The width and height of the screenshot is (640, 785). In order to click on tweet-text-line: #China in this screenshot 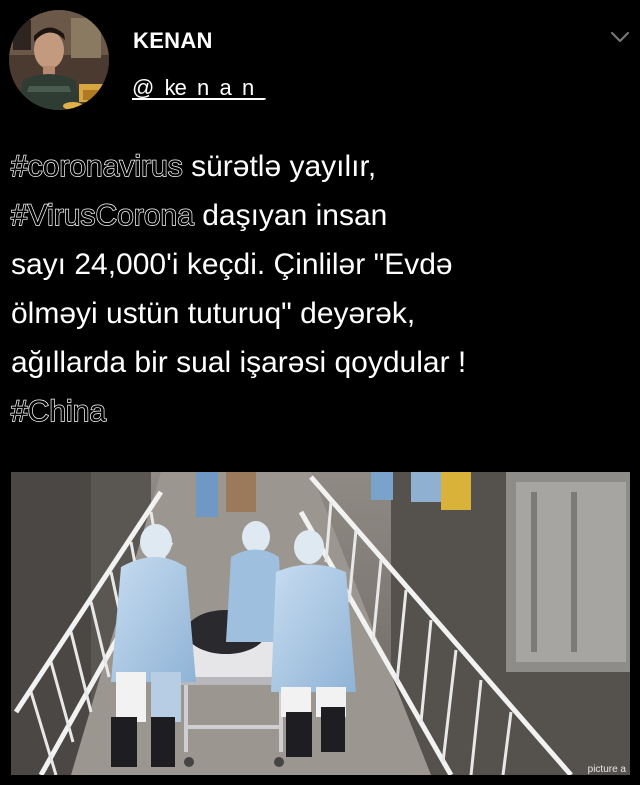, I will do `click(320, 411)`.